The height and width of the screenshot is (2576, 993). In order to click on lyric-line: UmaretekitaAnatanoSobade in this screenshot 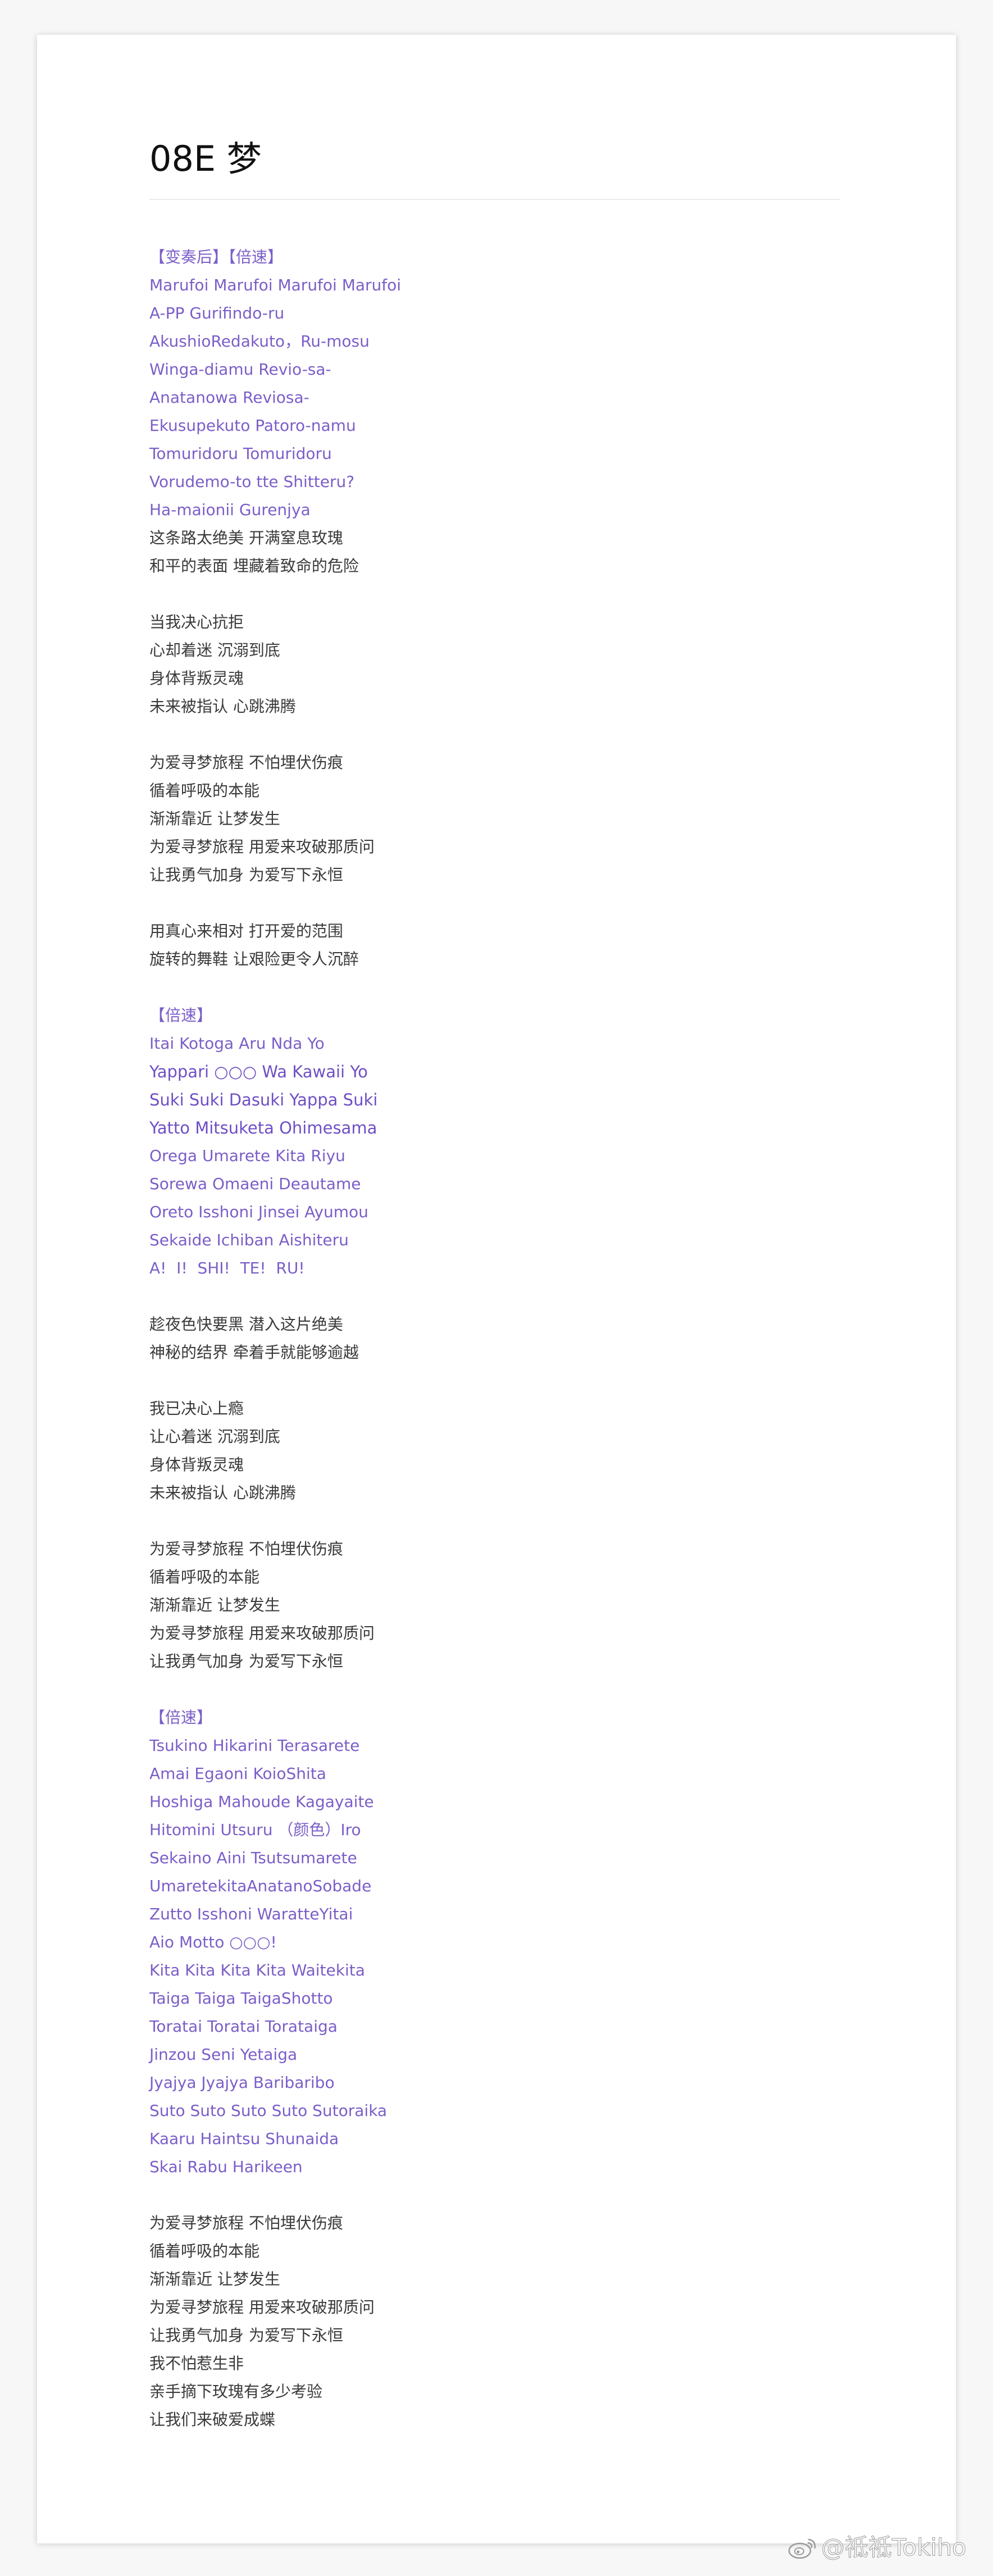, I will do `click(260, 1886)`.